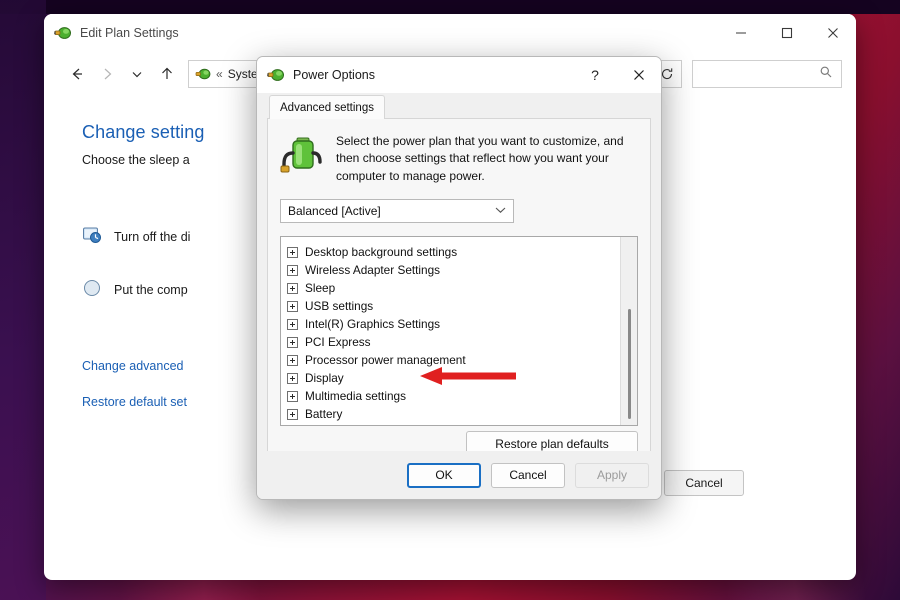 The width and height of the screenshot is (900, 600). Describe the element at coordinates (595, 75) in the screenshot. I see `help-button: ?` at that location.